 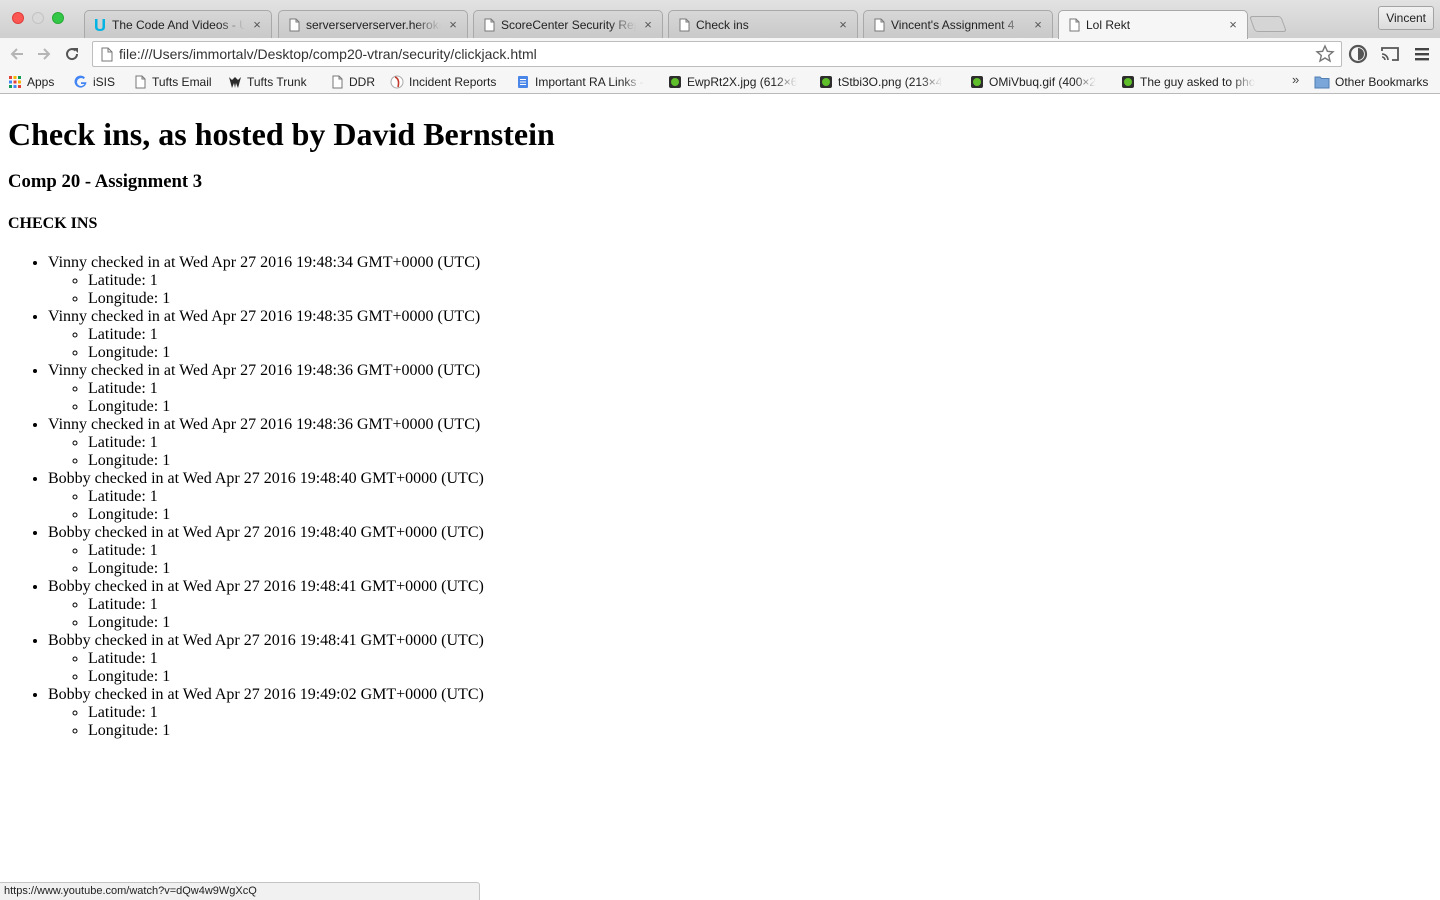 What do you see at coordinates (523, 82) in the screenshot?
I see `docs-icon` at bounding box center [523, 82].